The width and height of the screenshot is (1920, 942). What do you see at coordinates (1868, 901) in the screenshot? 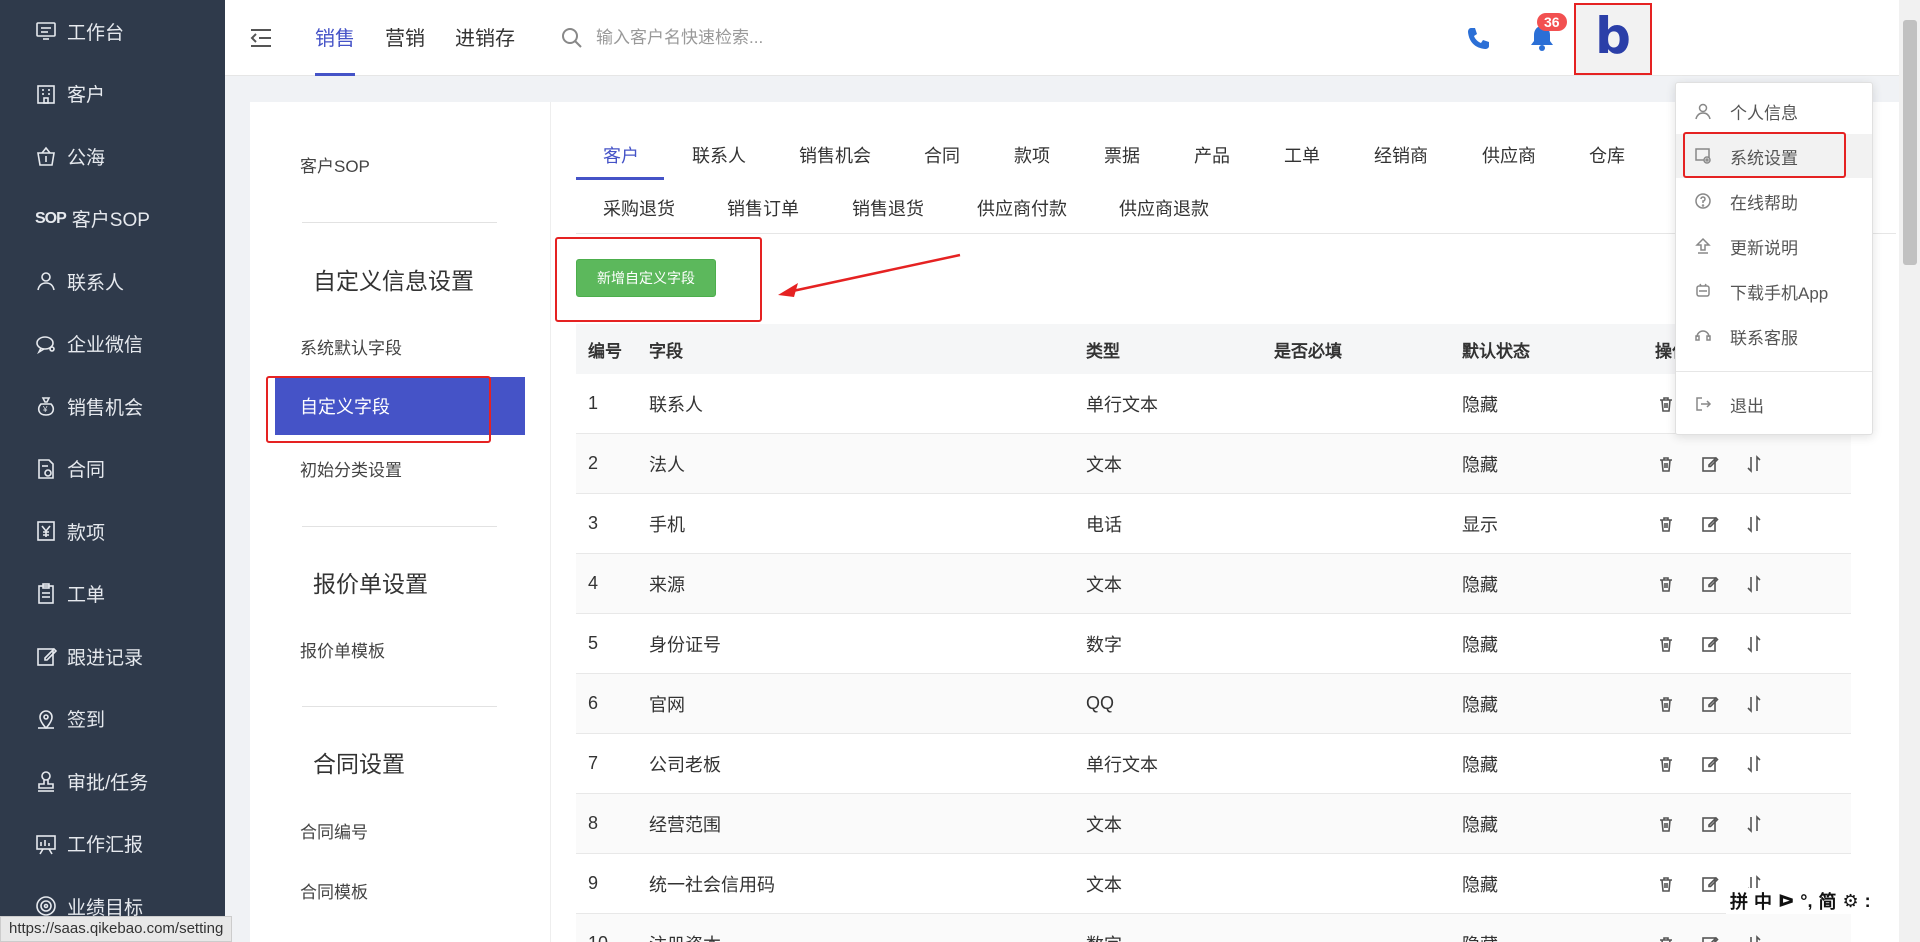
I see `ime-more: :` at bounding box center [1868, 901].